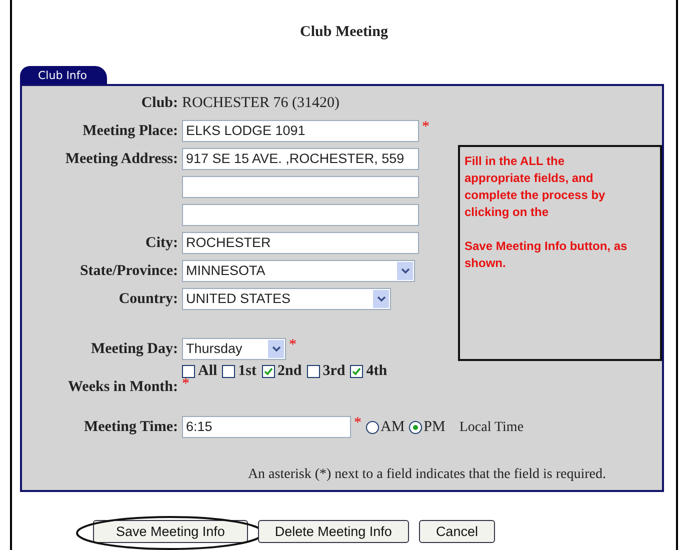 The width and height of the screenshot is (691, 550). Describe the element at coordinates (261, 103) in the screenshot. I see `club-value: ROCHESTER 76 (31420)` at that location.